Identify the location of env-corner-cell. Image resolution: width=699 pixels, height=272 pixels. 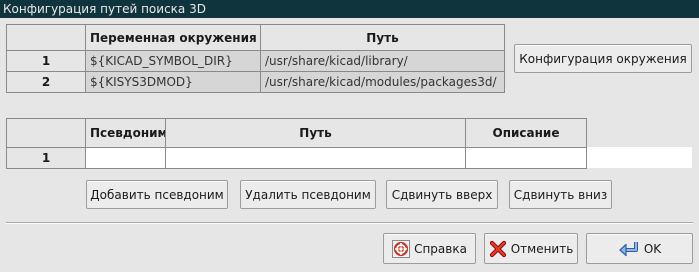
(46, 37).